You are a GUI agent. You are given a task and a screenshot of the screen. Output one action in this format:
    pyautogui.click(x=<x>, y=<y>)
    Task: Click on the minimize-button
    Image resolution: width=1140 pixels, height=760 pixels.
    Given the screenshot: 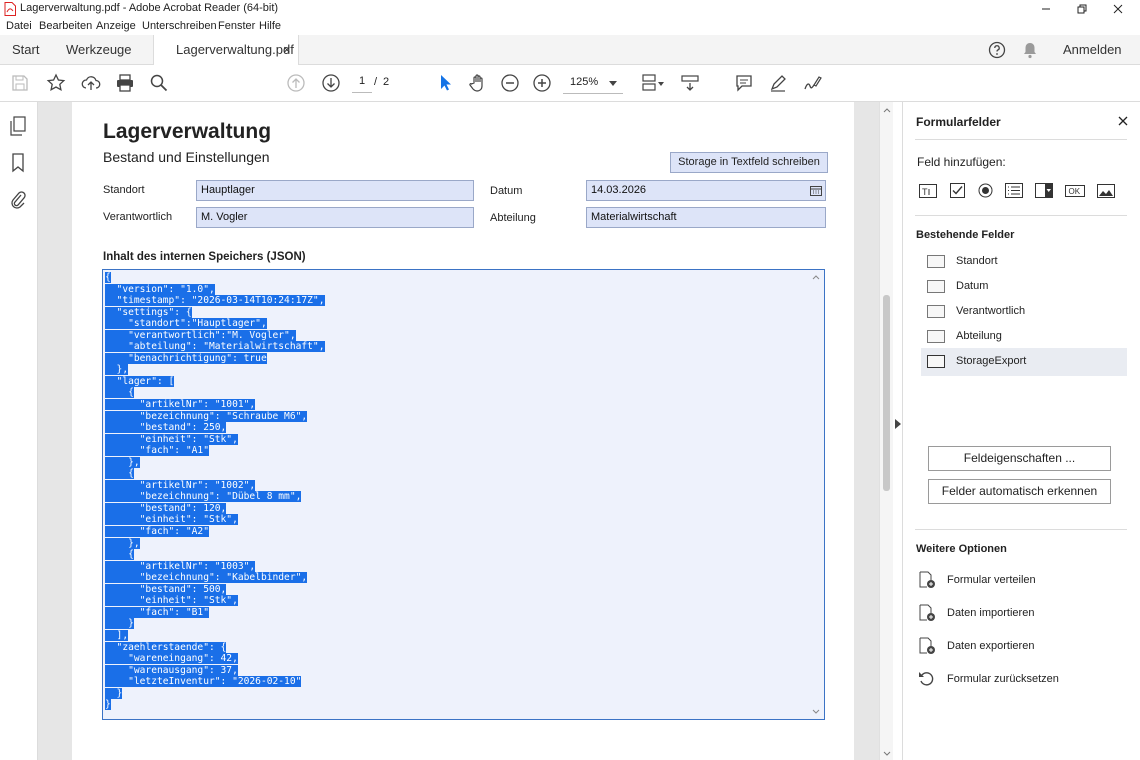 What is the action you would take?
    pyautogui.click(x=1046, y=9)
    